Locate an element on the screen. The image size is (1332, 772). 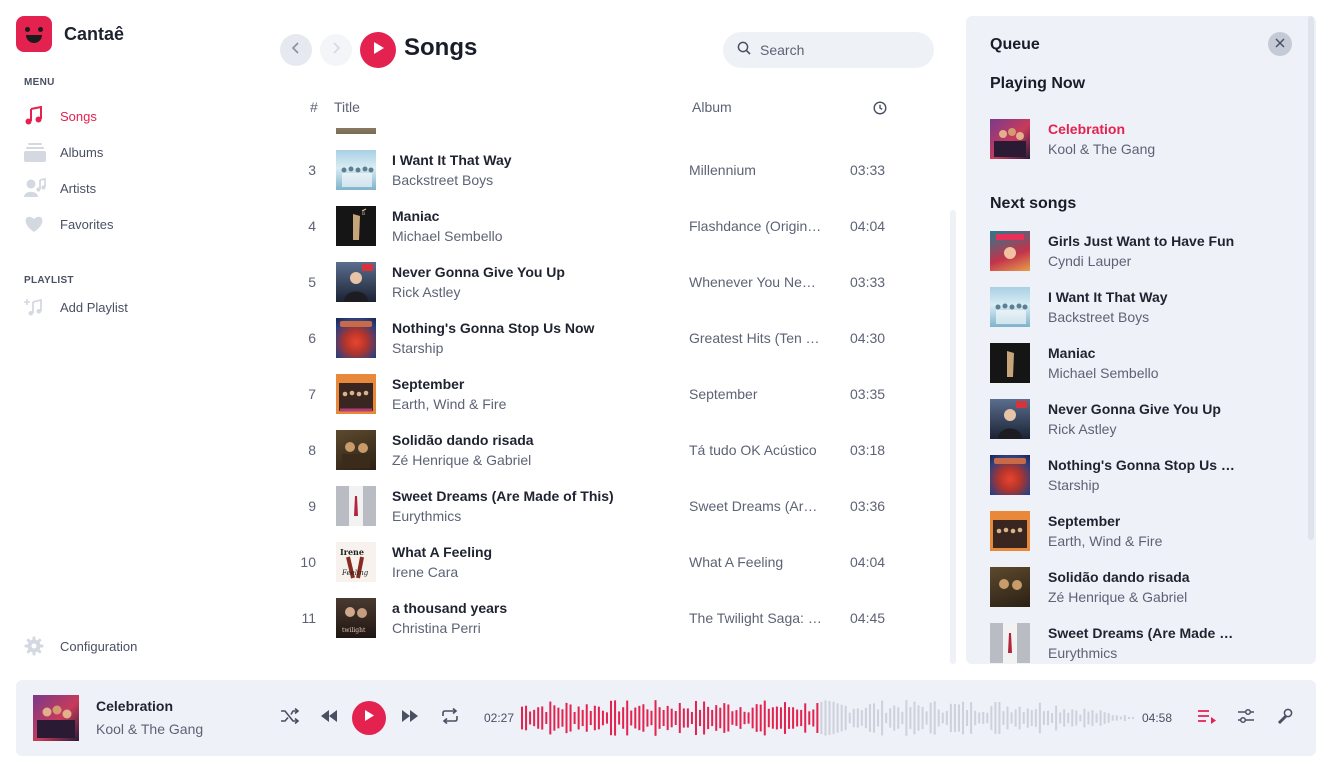
song-artist: Christina Perri is located at coordinates (436, 628).